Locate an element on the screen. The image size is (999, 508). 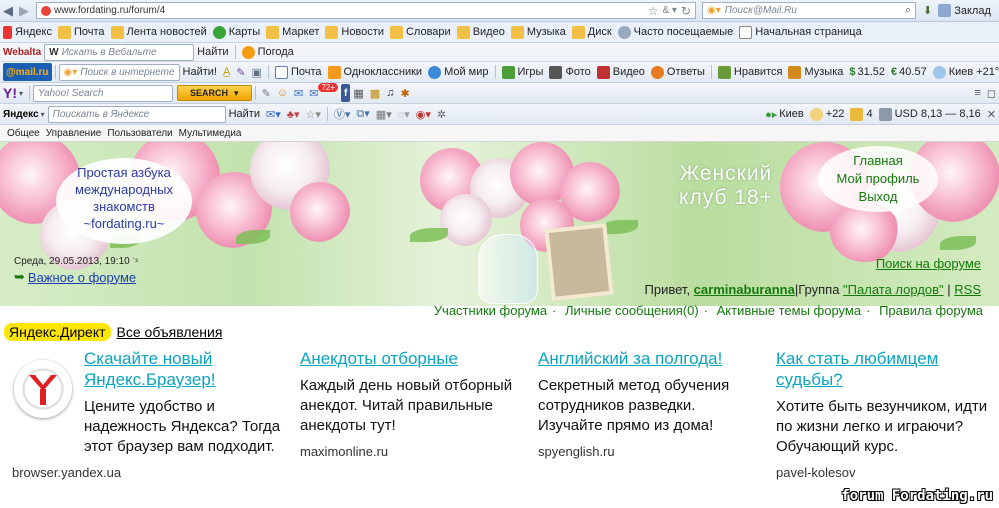
yahoo-widgets-icon: ✱ is located at coordinates (404, 93).